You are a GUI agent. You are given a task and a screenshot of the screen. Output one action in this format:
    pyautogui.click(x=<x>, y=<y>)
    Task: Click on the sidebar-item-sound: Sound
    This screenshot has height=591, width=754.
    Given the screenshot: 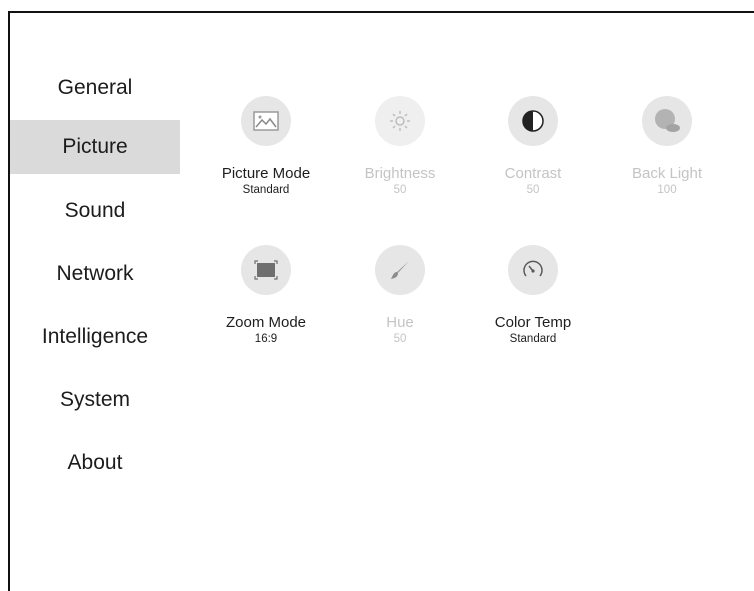 What is the action you would take?
    pyautogui.click(x=95, y=214)
    